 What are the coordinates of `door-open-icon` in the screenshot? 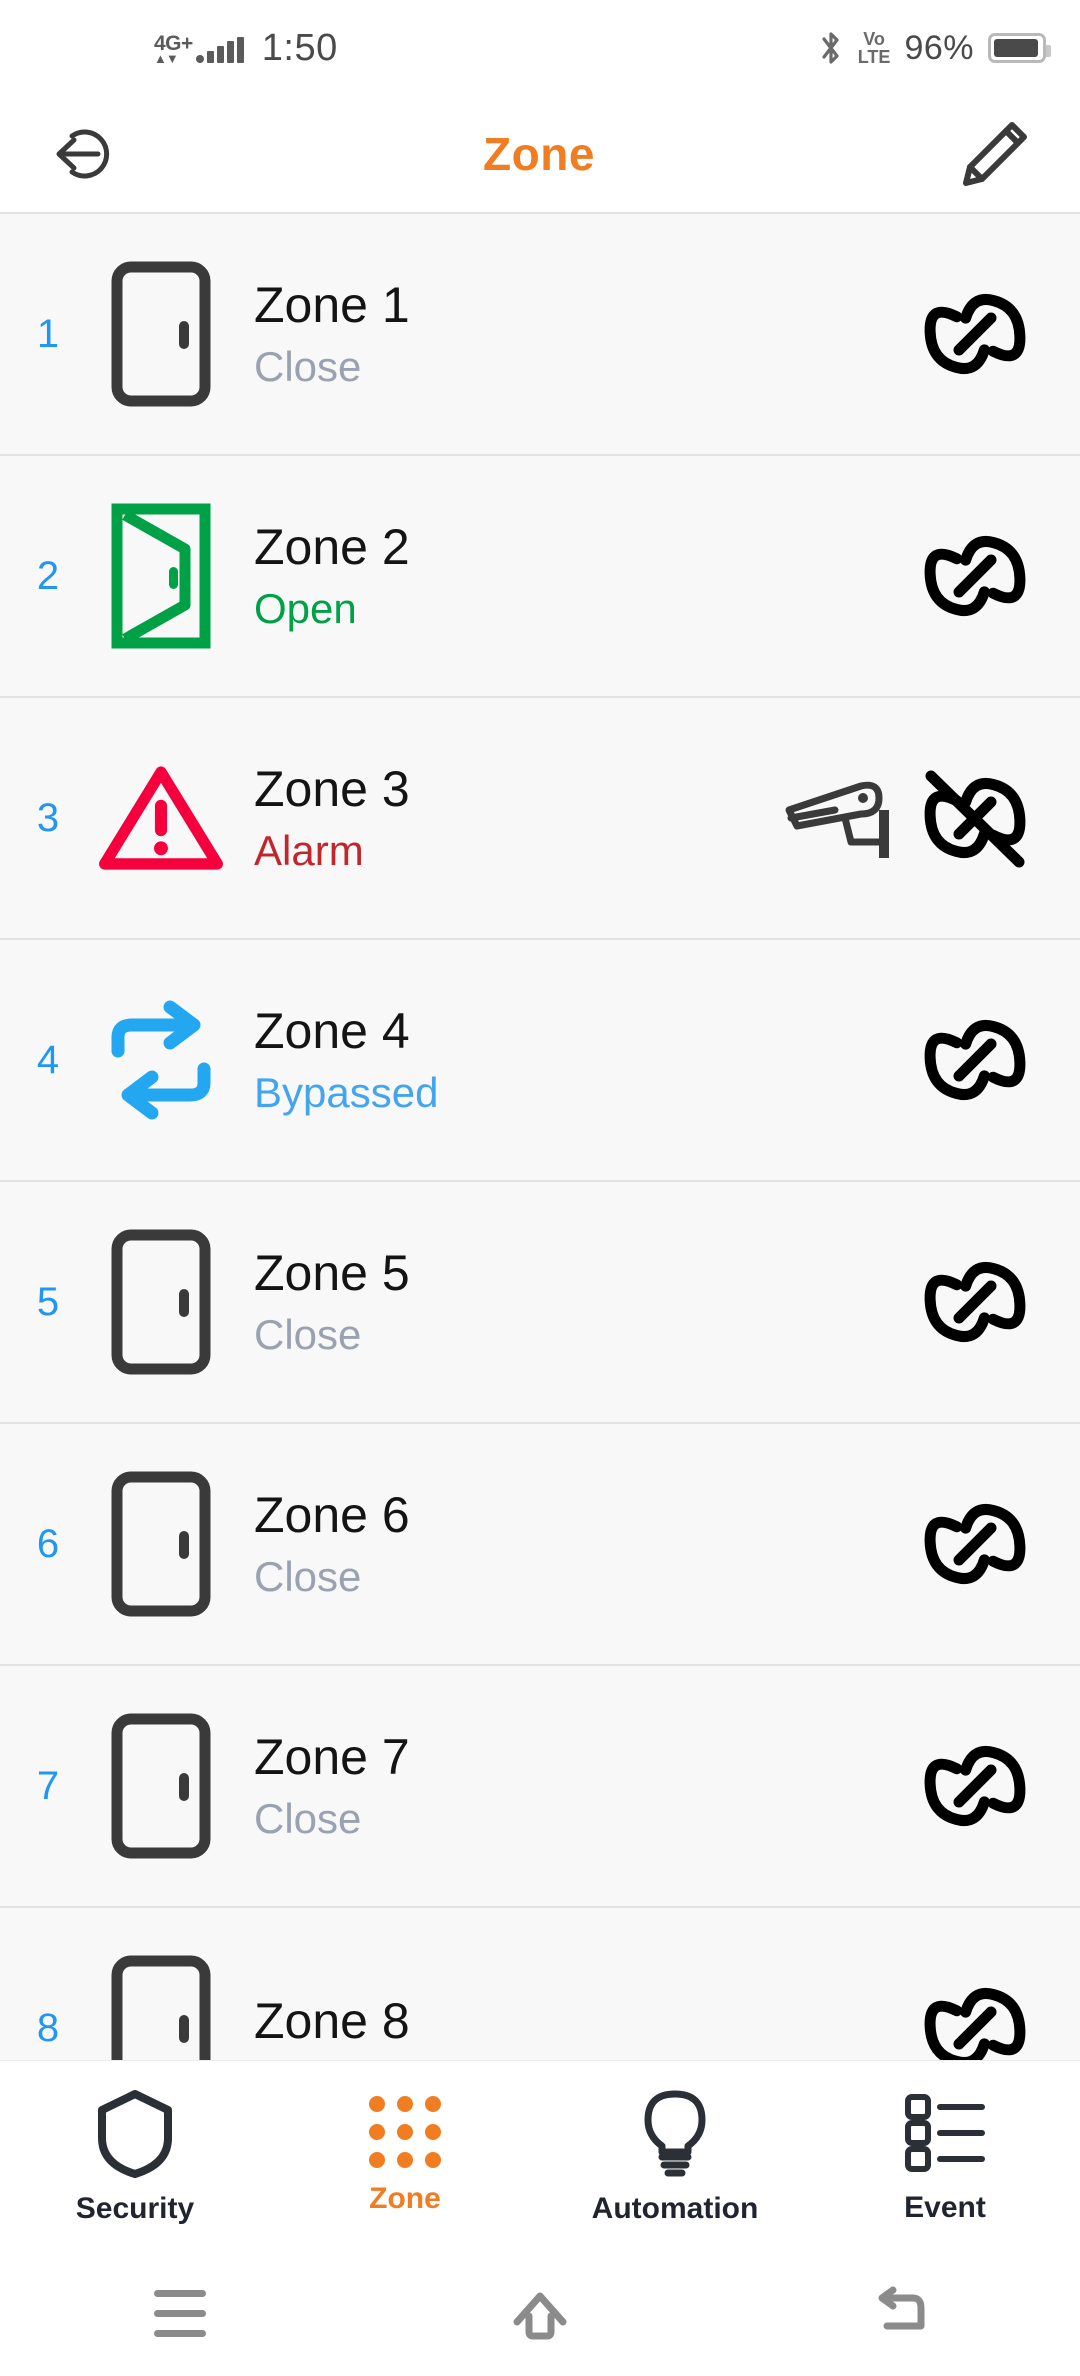 It's located at (161, 576).